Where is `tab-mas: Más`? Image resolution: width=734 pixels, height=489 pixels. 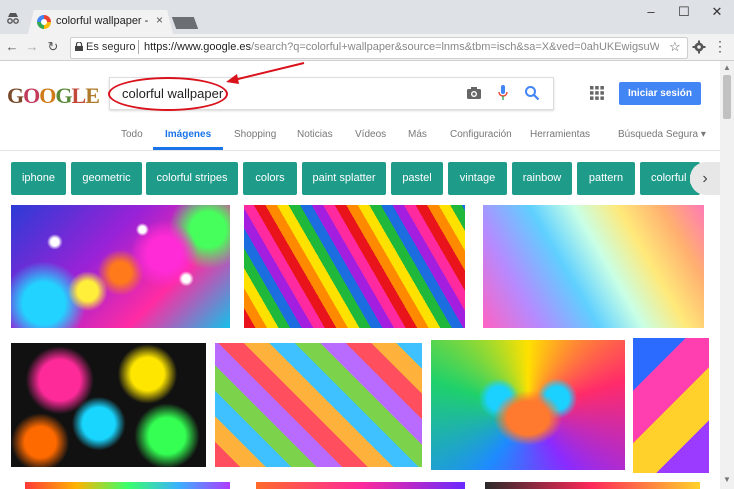
tab-mas: Más is located at coordinates (417, 134).